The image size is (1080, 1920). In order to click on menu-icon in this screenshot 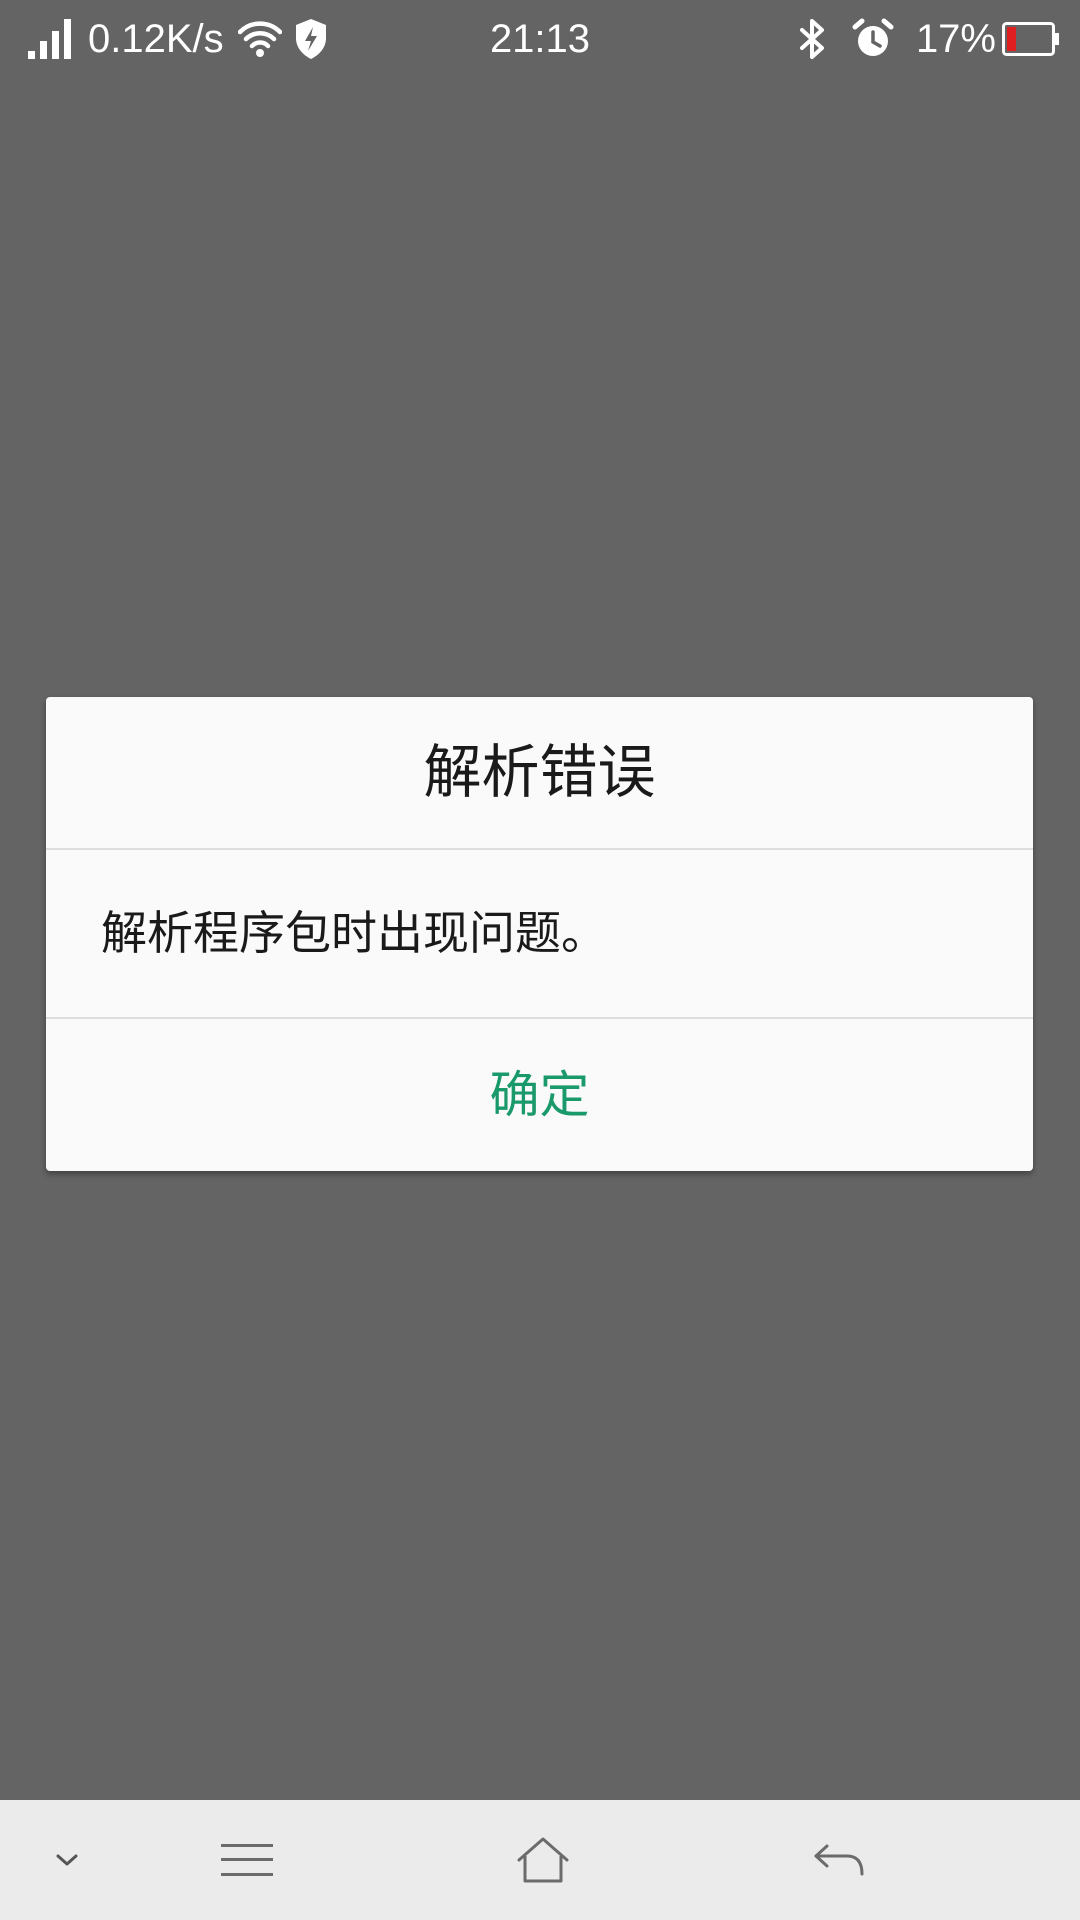, I will do `click(247, 1860)`.